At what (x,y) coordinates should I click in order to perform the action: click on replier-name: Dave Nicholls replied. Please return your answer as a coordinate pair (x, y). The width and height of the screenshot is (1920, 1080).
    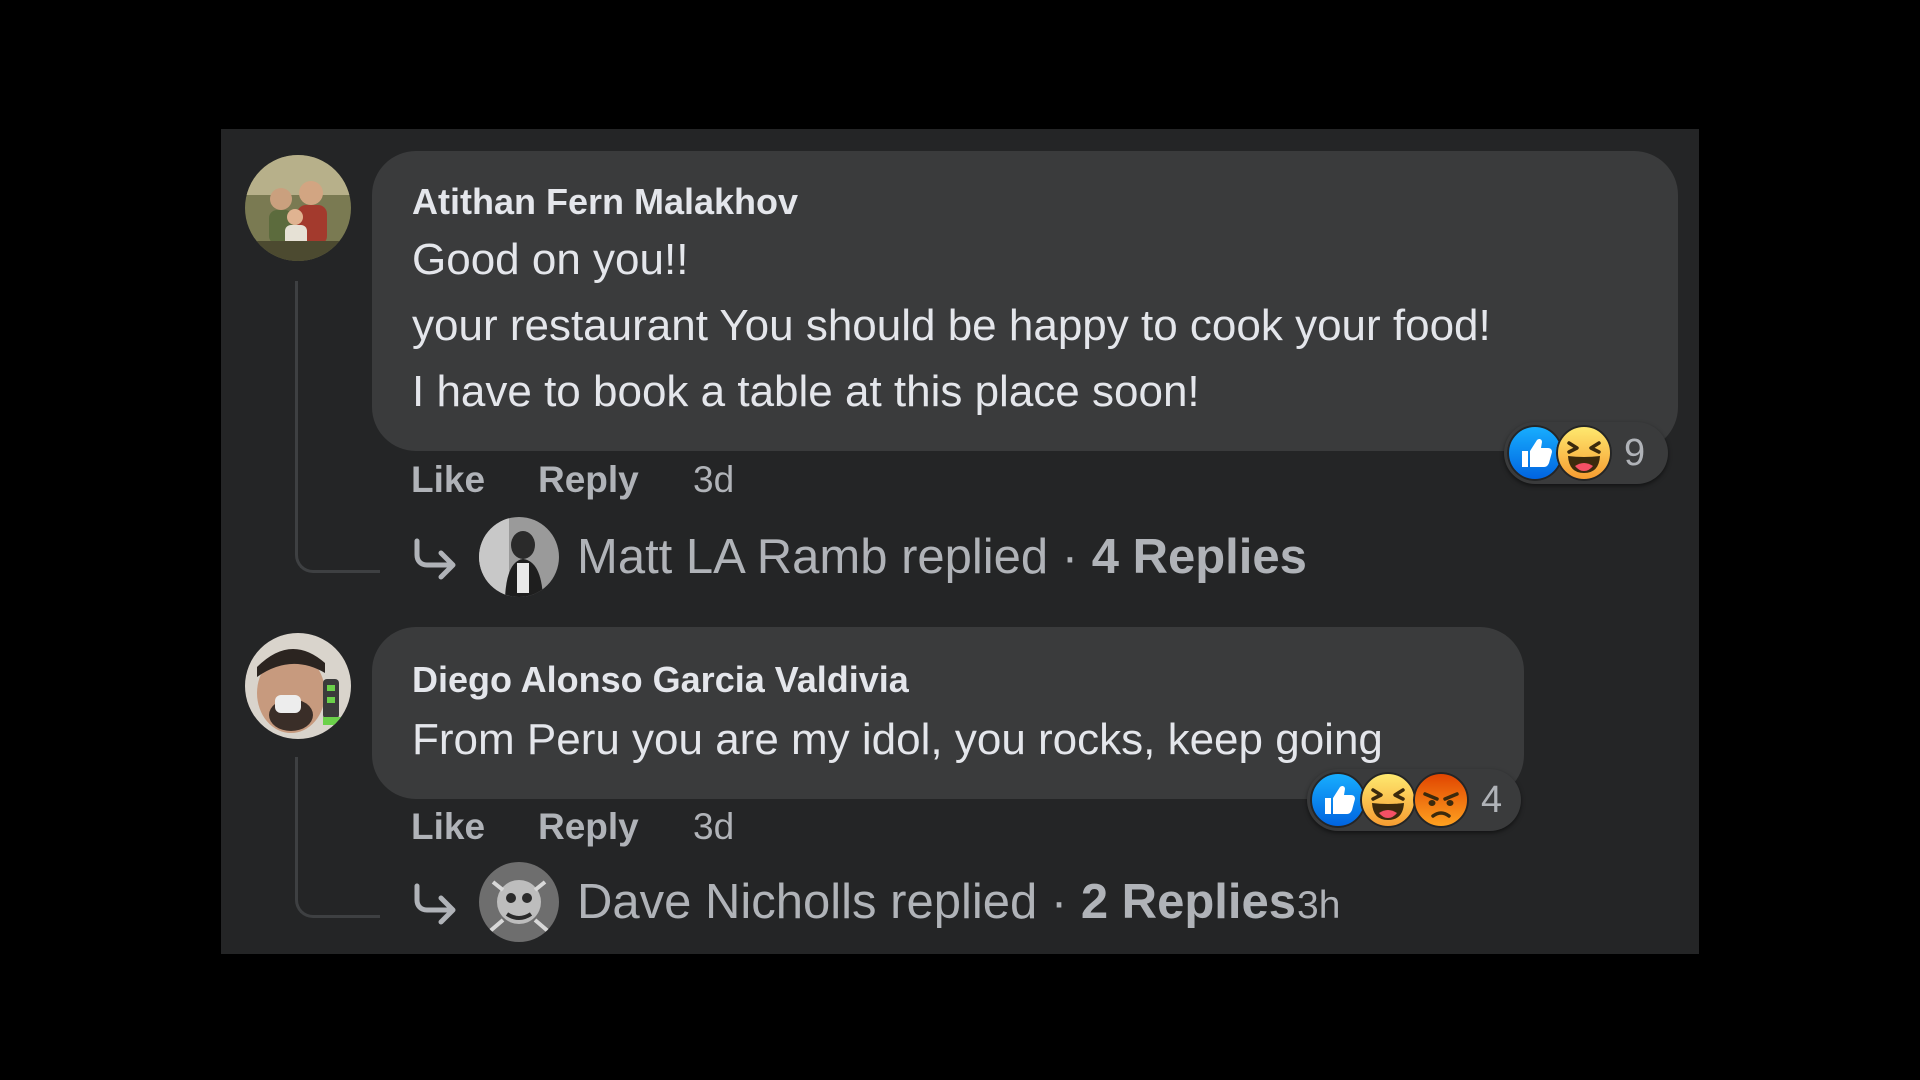
    Looking at the image, I should click on (807, 902).